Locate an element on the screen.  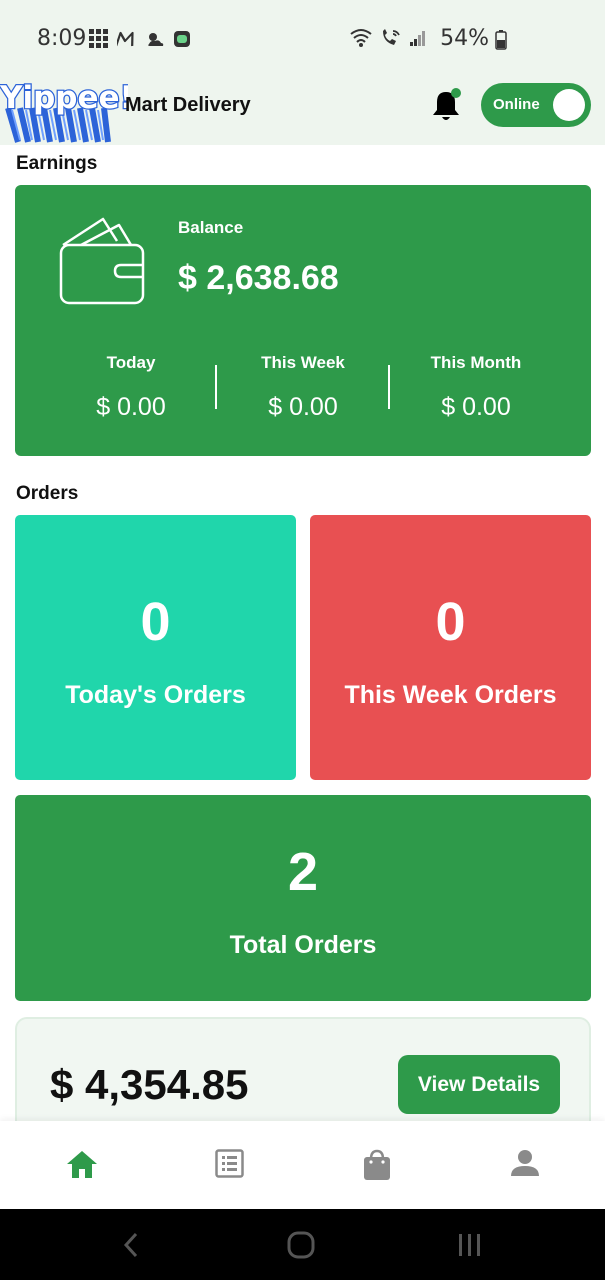
weather-icon is located at coordinates (156, 39).